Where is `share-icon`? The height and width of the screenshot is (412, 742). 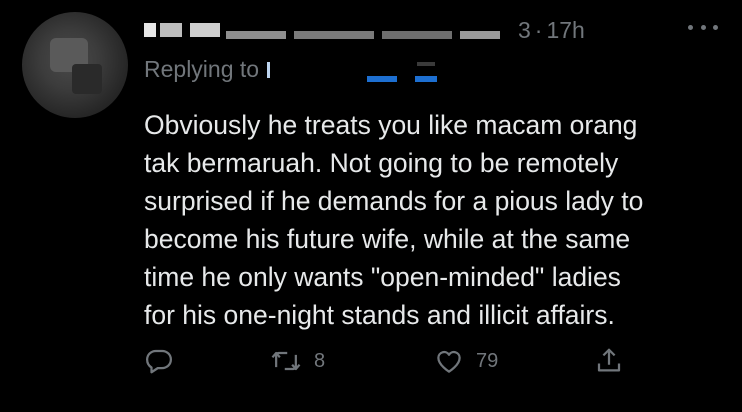
share-icon is located at coordinates (609, 361).